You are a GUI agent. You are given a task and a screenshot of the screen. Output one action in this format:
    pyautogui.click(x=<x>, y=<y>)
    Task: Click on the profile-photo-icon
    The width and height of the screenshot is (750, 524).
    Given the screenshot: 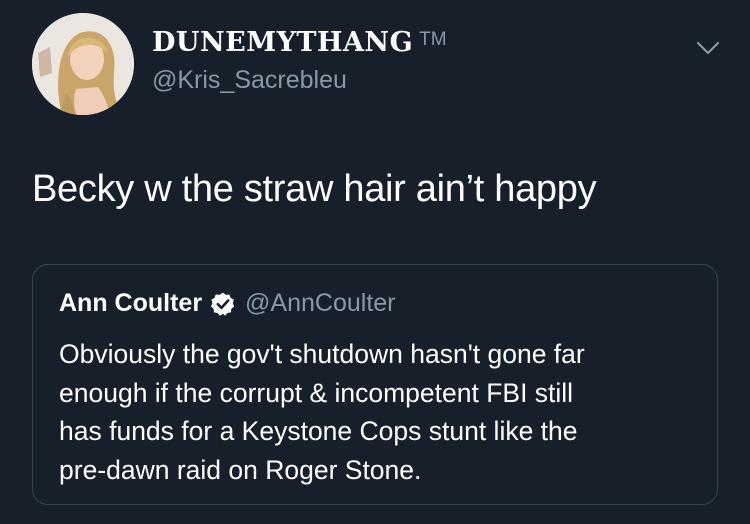 What is the action you would take?
    pyautogui.click(x=83, y=64)
    